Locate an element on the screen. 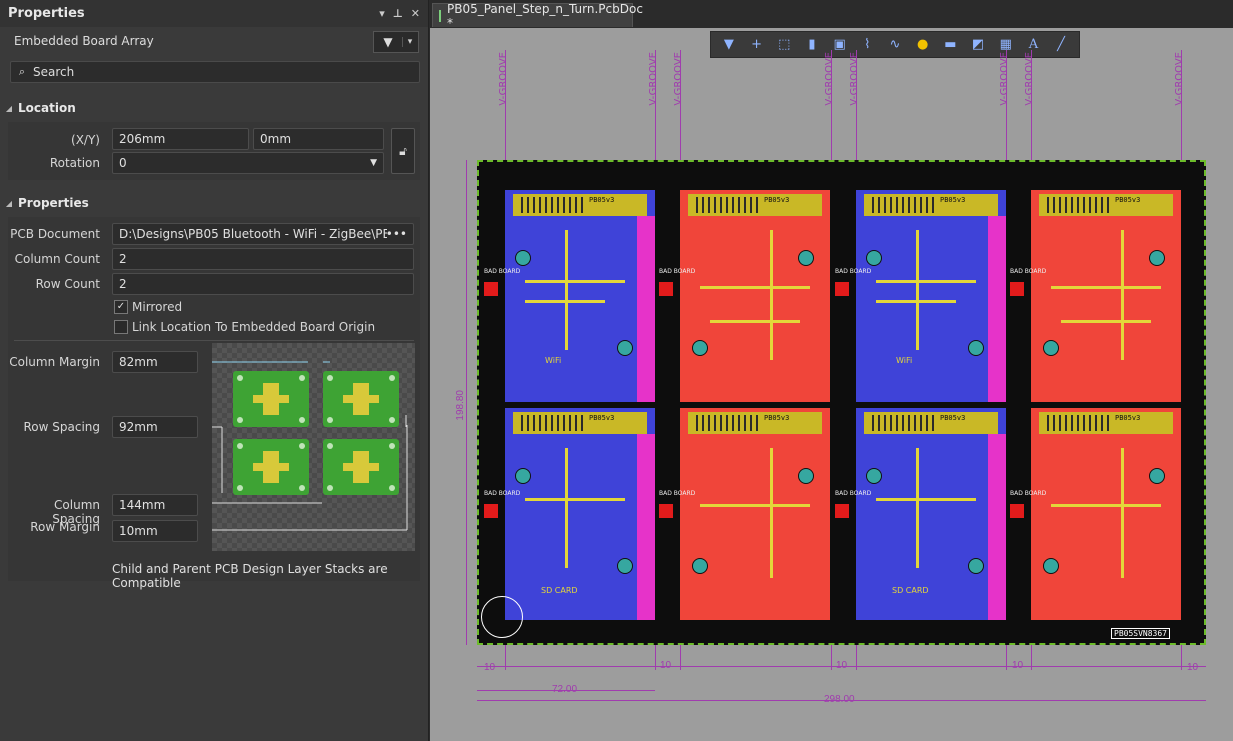  location-header-label: Location is located at coordinates (47, 108).